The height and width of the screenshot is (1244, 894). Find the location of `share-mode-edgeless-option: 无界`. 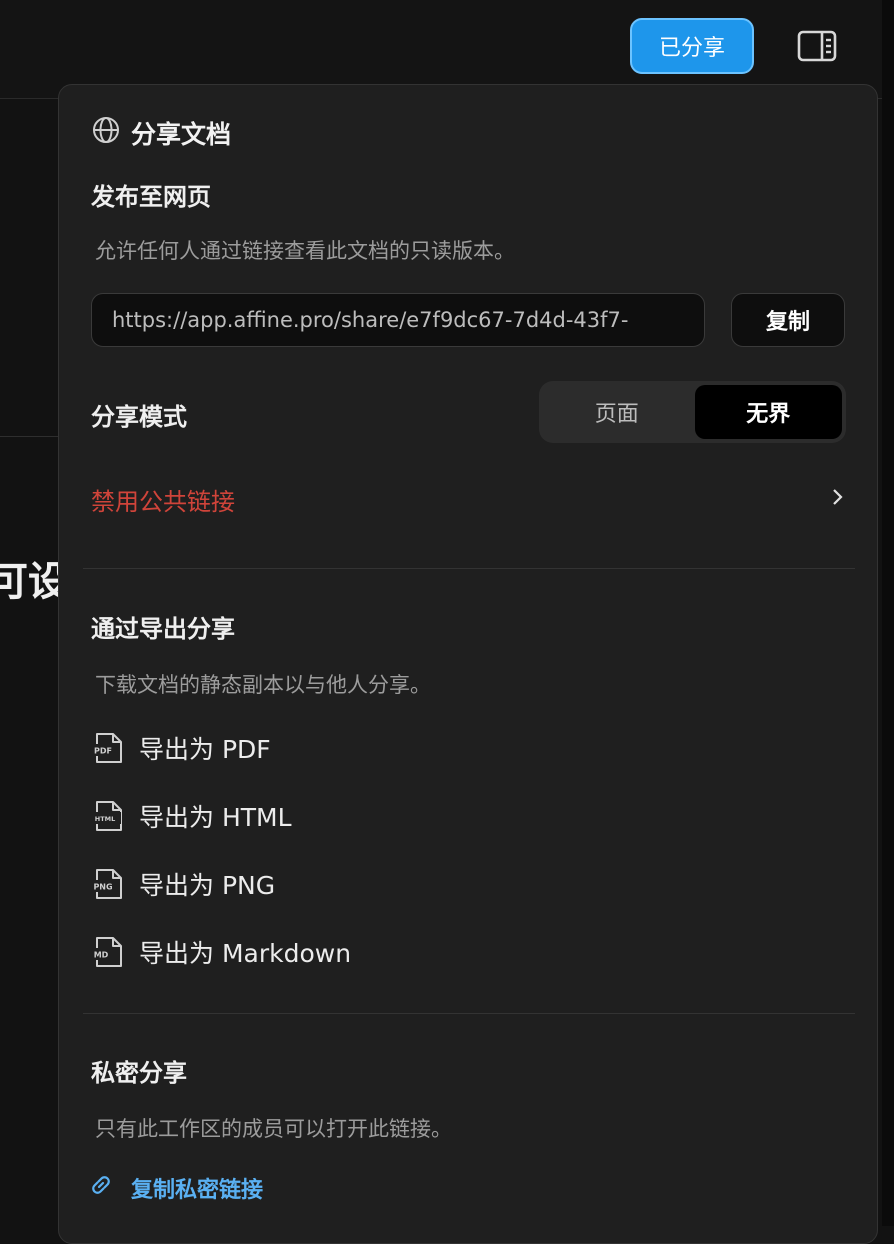

share-mode-edgeless-option: 无界 is located at coordinates (768, 412).